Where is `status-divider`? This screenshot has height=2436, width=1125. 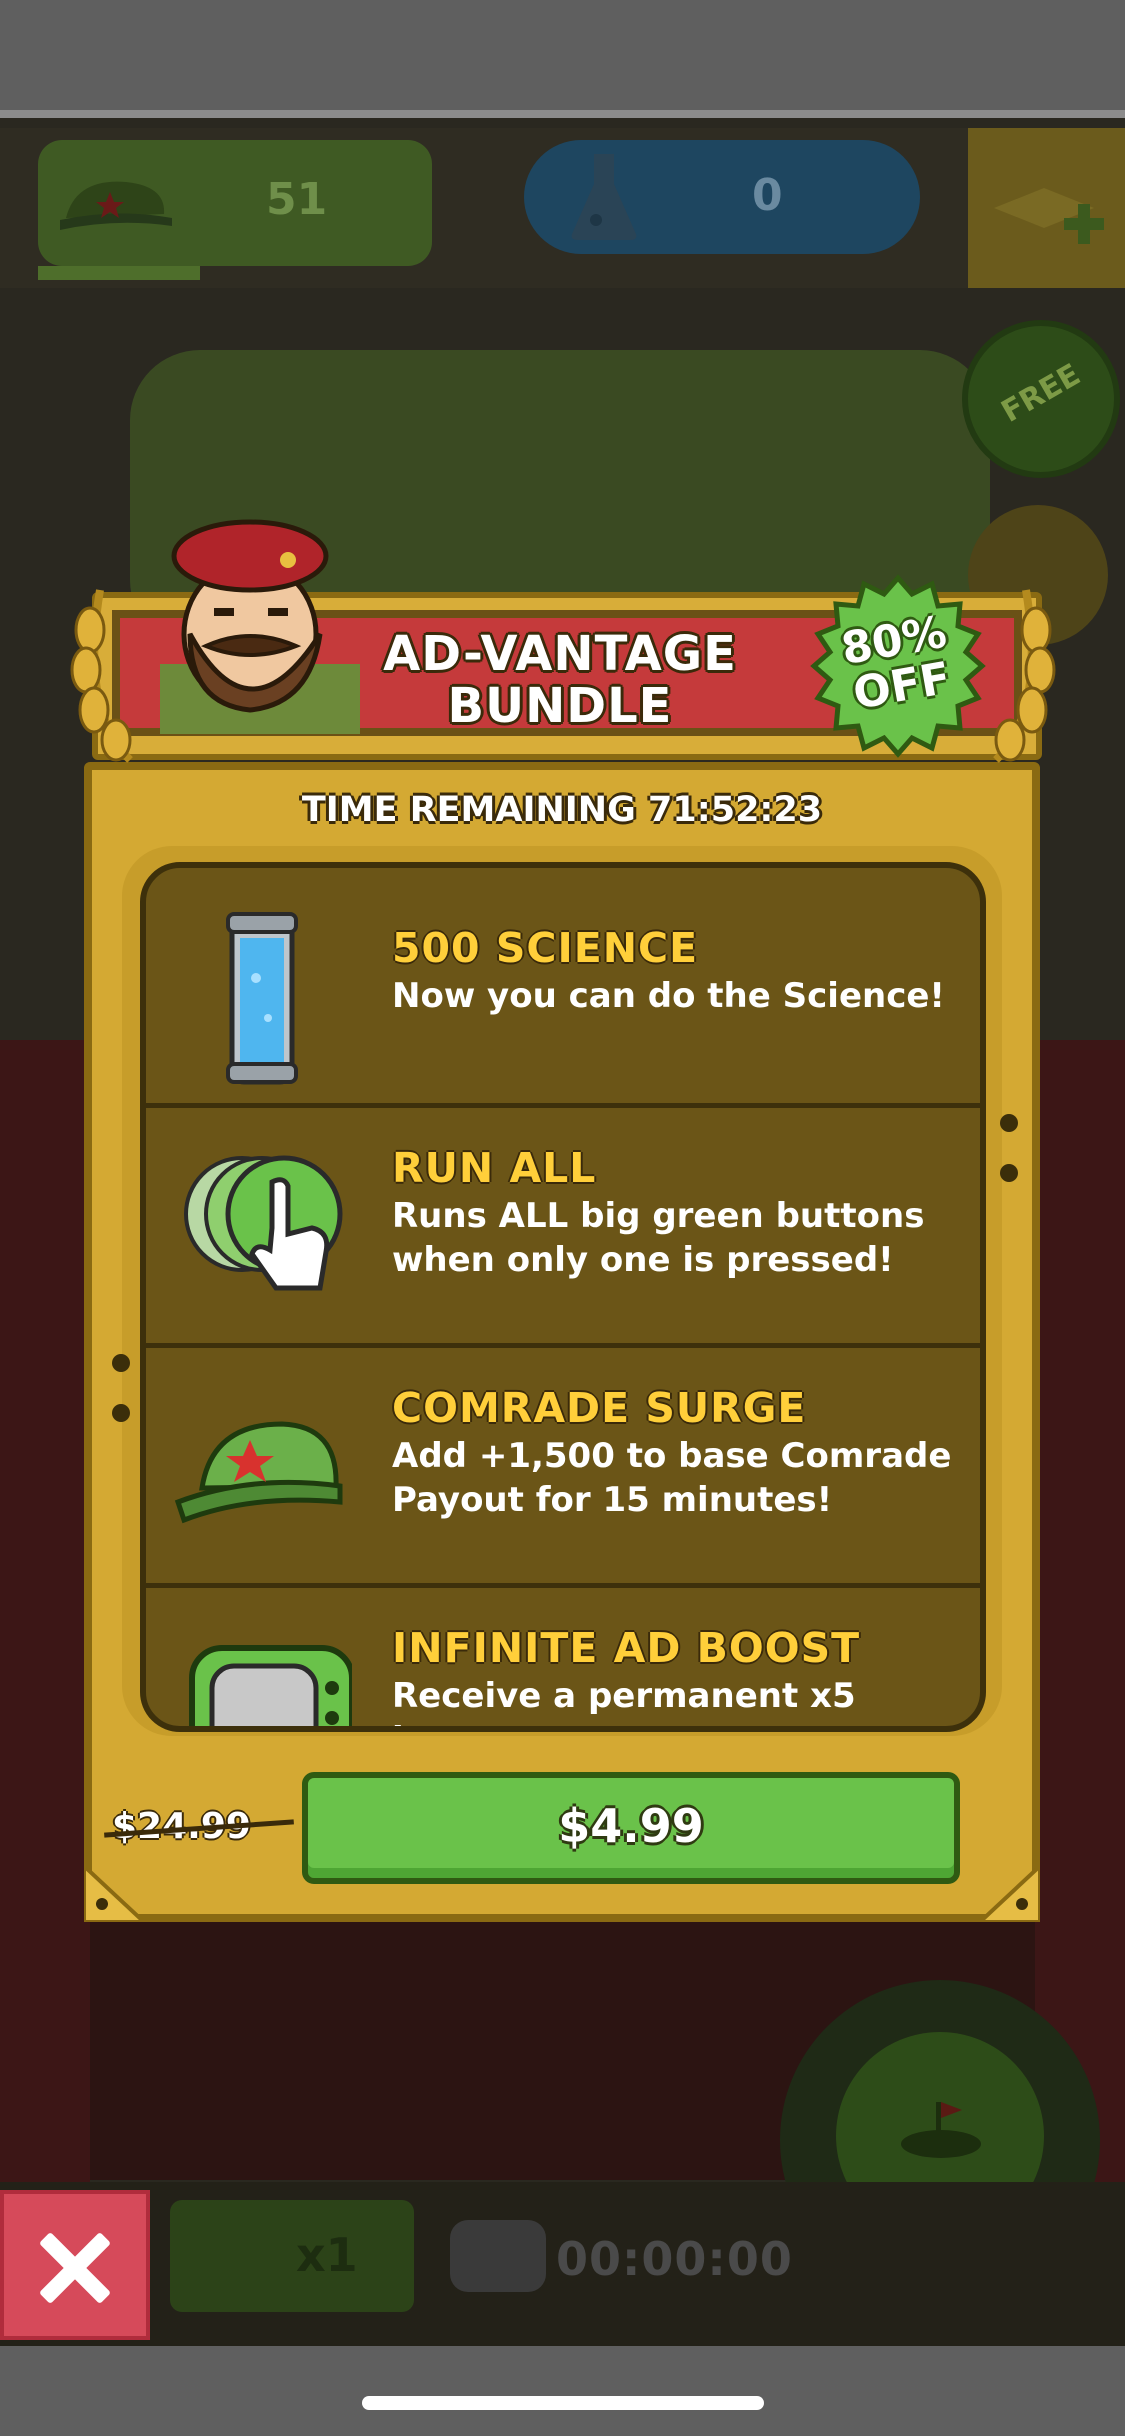 status-divider is located at coordinates (562, 114).